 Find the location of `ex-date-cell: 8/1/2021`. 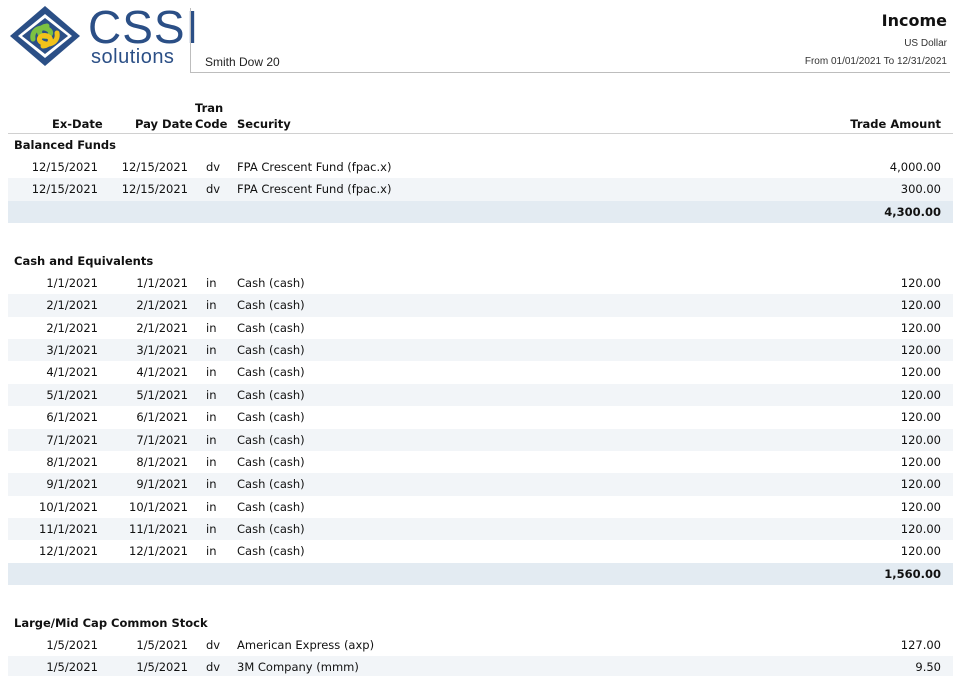

ex-date-cell: 8/1/2021 is located at coordinates (72, 461).